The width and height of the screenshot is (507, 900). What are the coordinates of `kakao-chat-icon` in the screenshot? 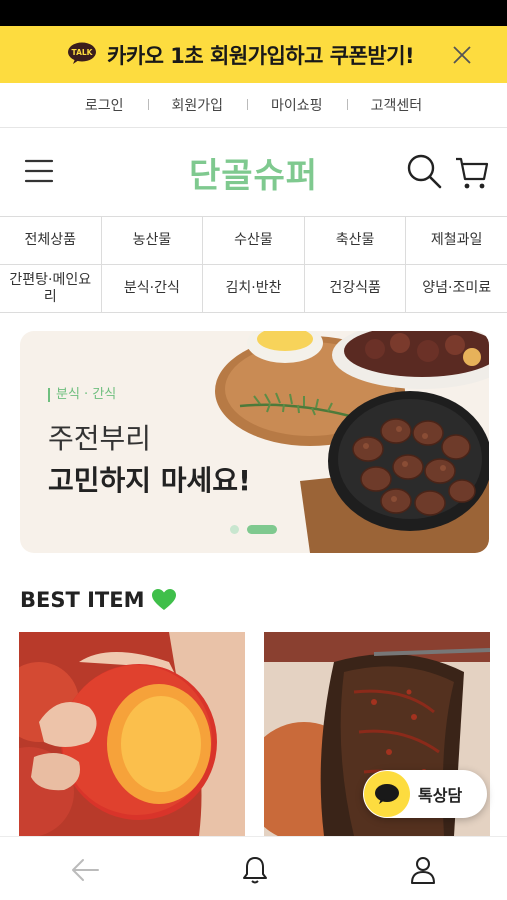 It's located at (387, 794).